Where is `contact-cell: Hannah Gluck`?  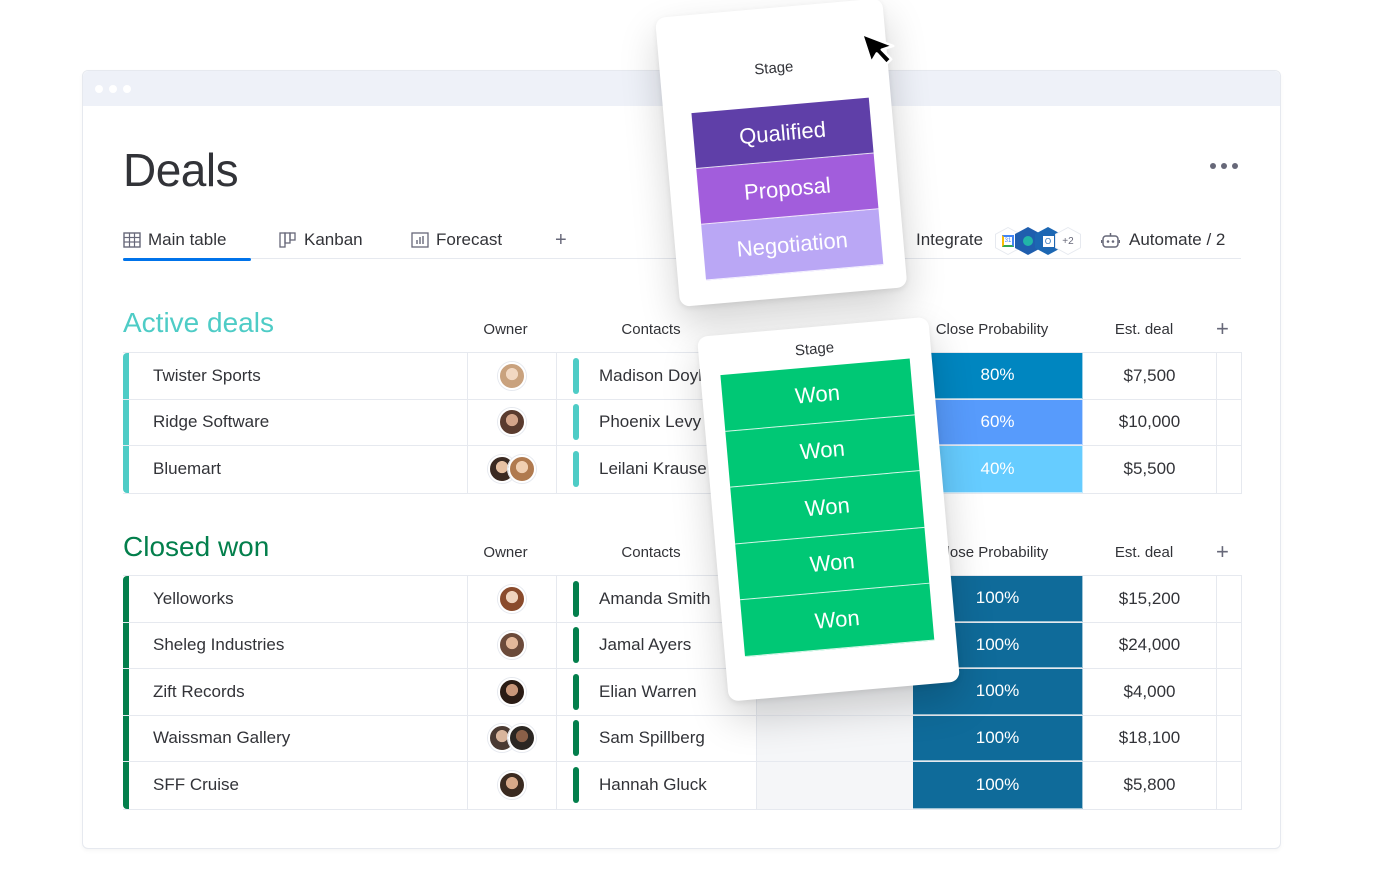
contact-cell: Hannah Gluck is located at coordinates (657, 785).